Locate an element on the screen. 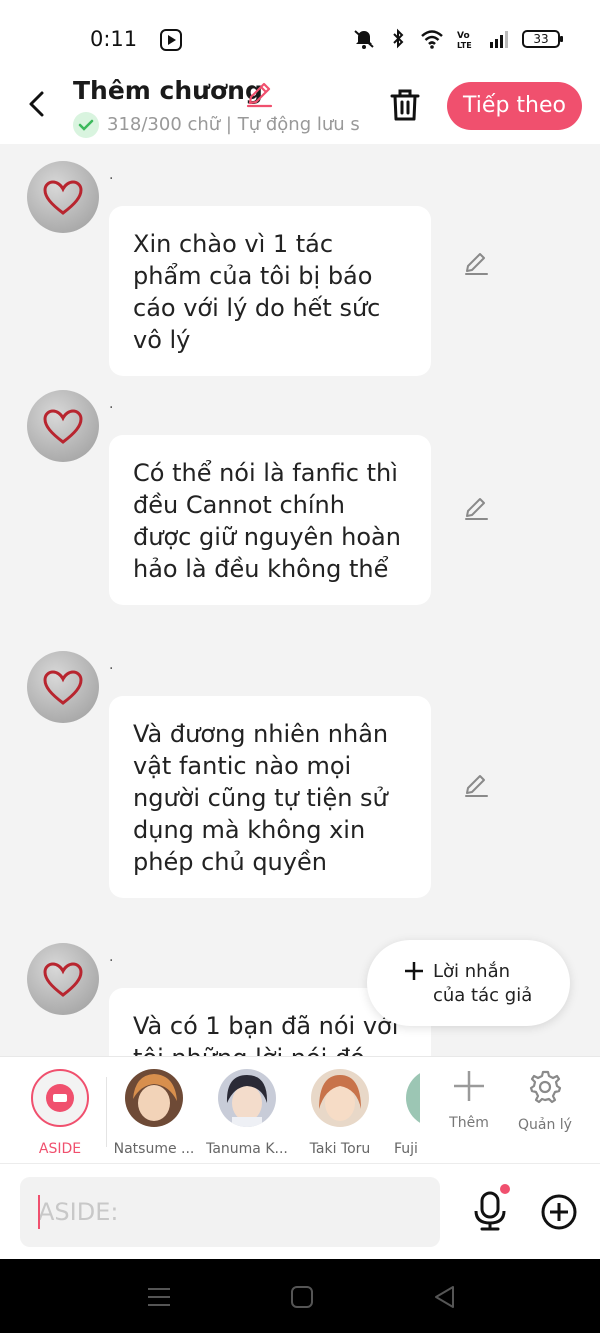 Image resolution: width=600 pixels, height=1333 pixels. status-icons: Vo LTE 33 is located at coordinates (457, 39).